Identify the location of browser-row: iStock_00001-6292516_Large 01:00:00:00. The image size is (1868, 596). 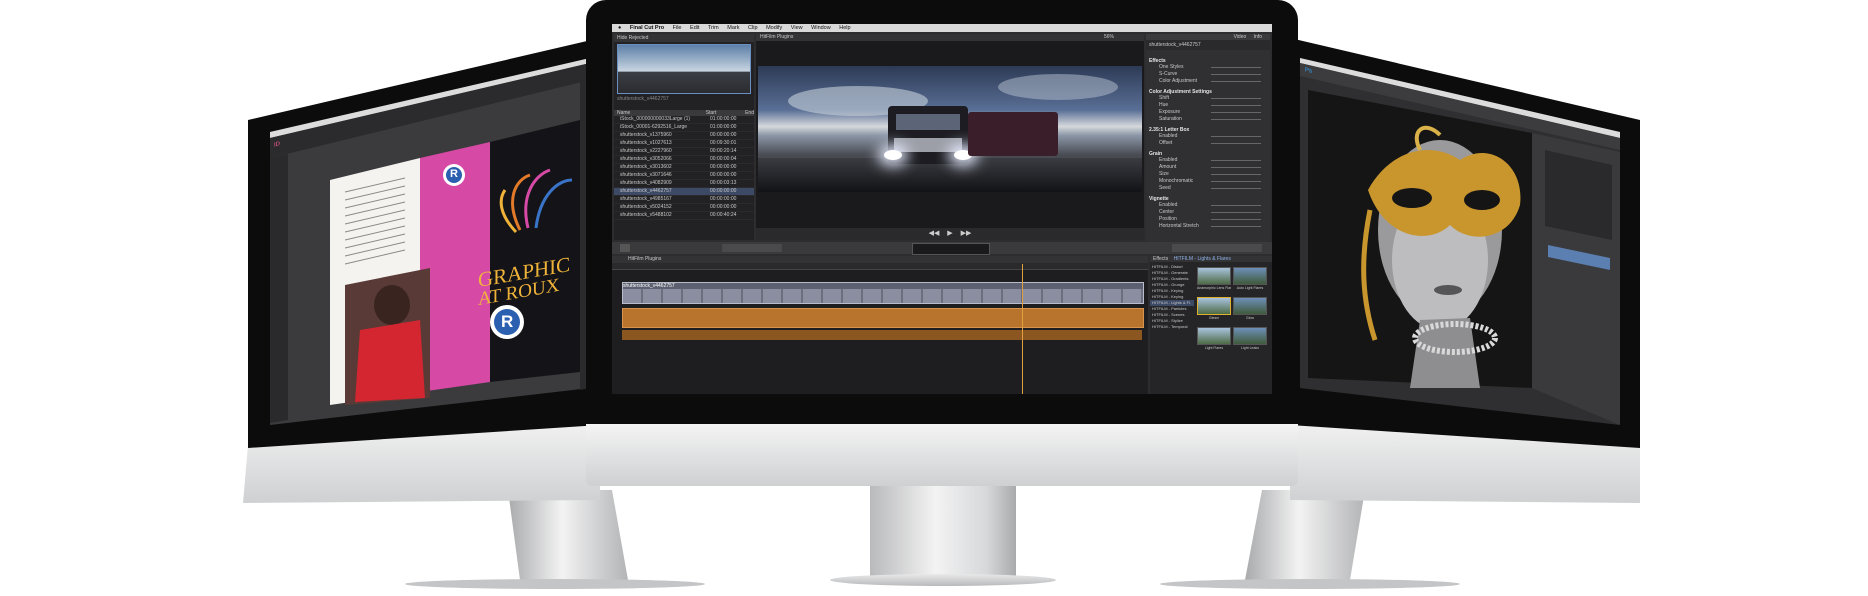
(684, 128).